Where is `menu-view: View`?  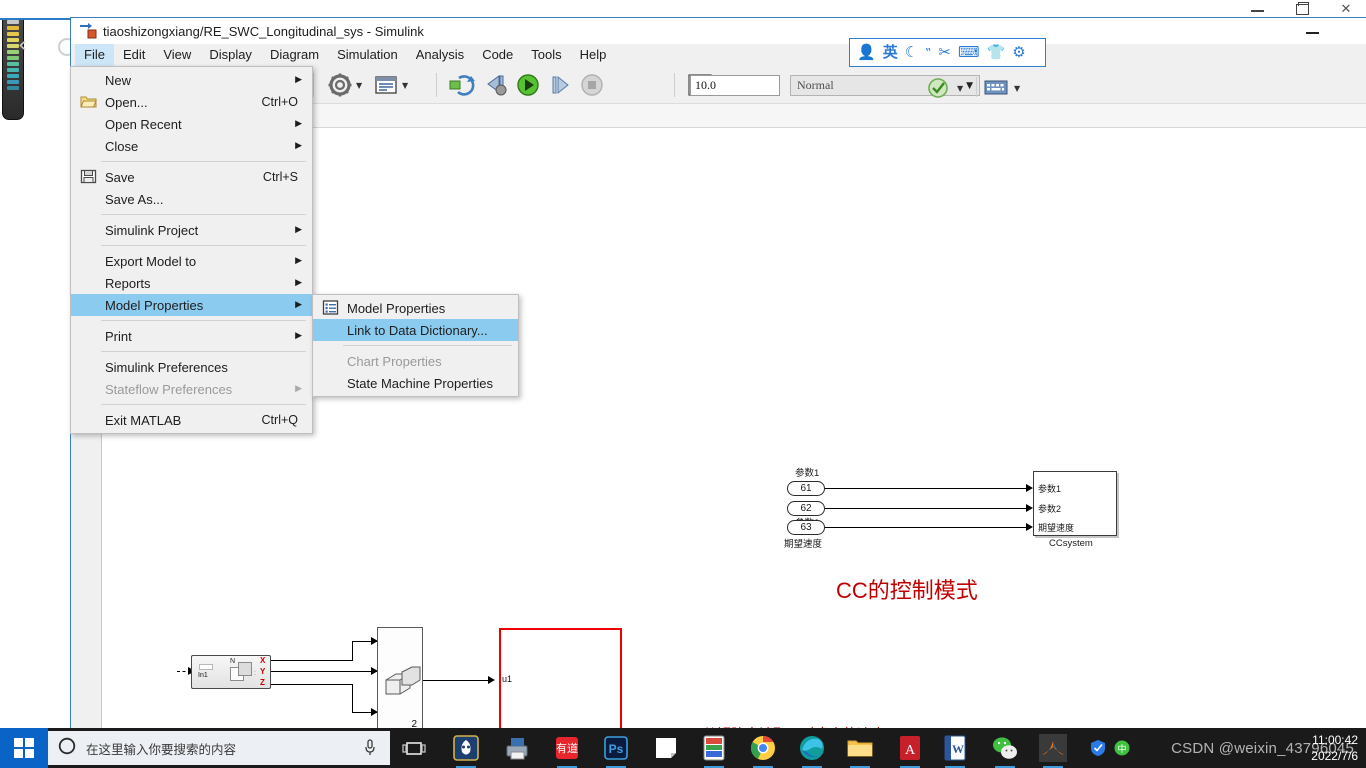 menu-view: View is located at coordinates (177, 55).